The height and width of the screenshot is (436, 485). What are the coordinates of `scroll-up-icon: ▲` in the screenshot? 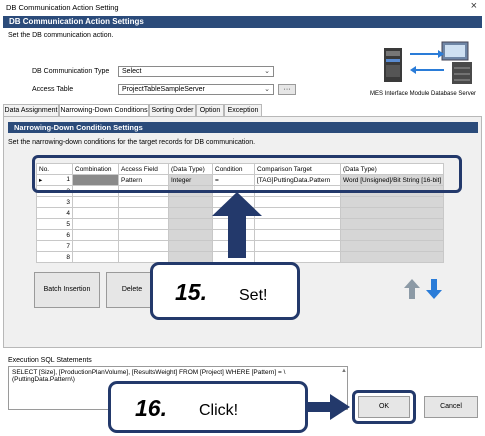 It's located at (344, 371).